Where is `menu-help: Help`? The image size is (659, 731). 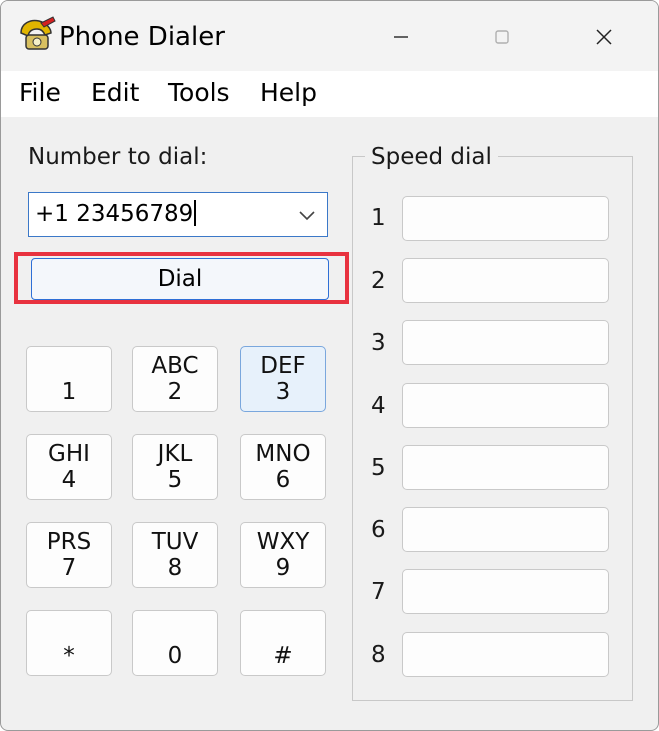
menu-help: Help is located at coordinates (288, 93).